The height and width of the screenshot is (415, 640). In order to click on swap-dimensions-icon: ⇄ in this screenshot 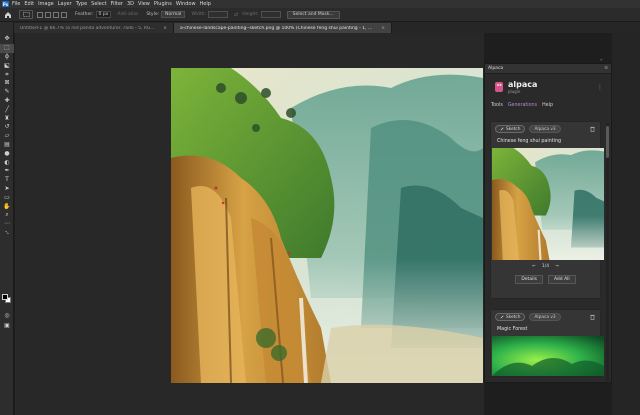, I will do `click(236, 15)`.